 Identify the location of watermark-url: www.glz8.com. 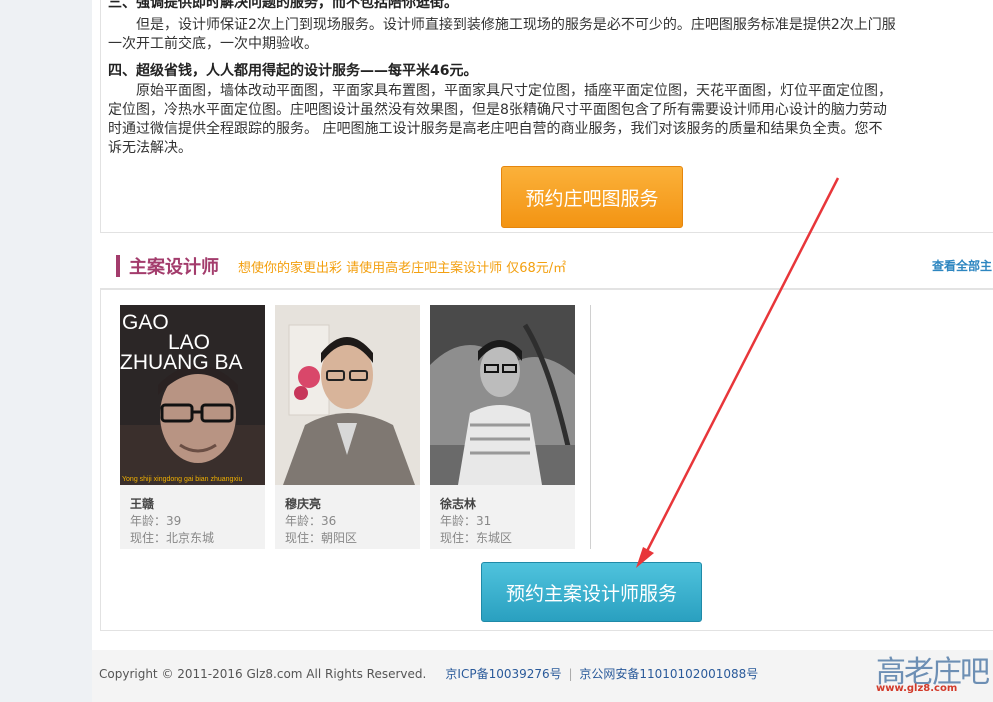
(917, 688).